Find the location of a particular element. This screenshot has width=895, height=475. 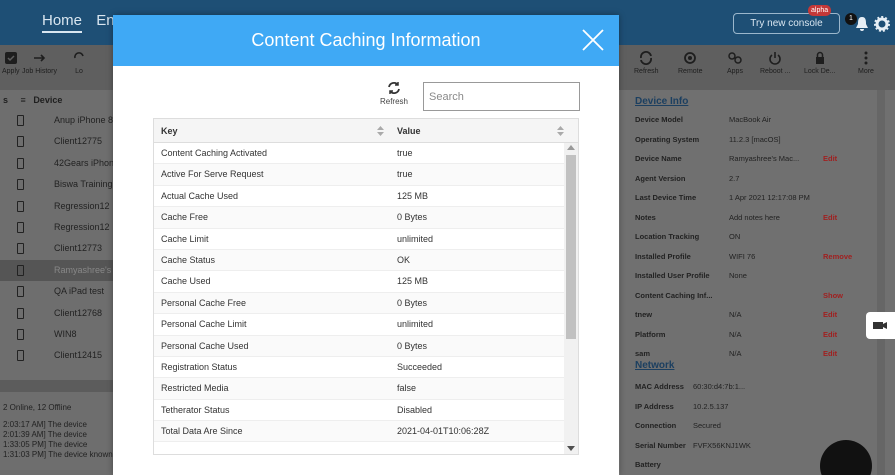

right-panel-scrollbar is located at coordinates (881, 282).